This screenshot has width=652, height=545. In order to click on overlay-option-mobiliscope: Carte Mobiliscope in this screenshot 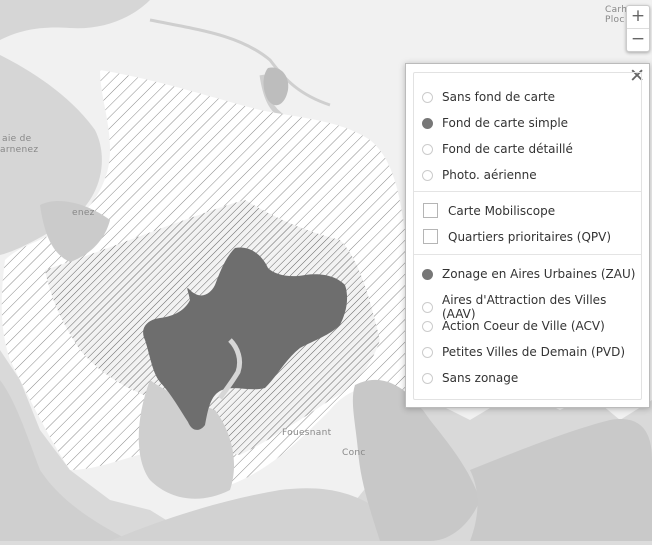, I will do `click(488, 210)`.